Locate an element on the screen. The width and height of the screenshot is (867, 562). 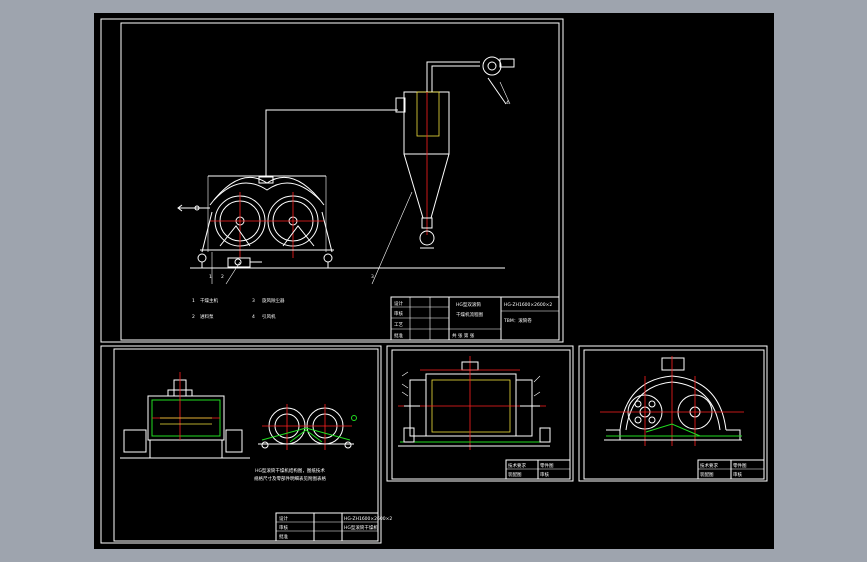
svg-text: HG型滚筒干燥机 is located at coordinates (361, 527).